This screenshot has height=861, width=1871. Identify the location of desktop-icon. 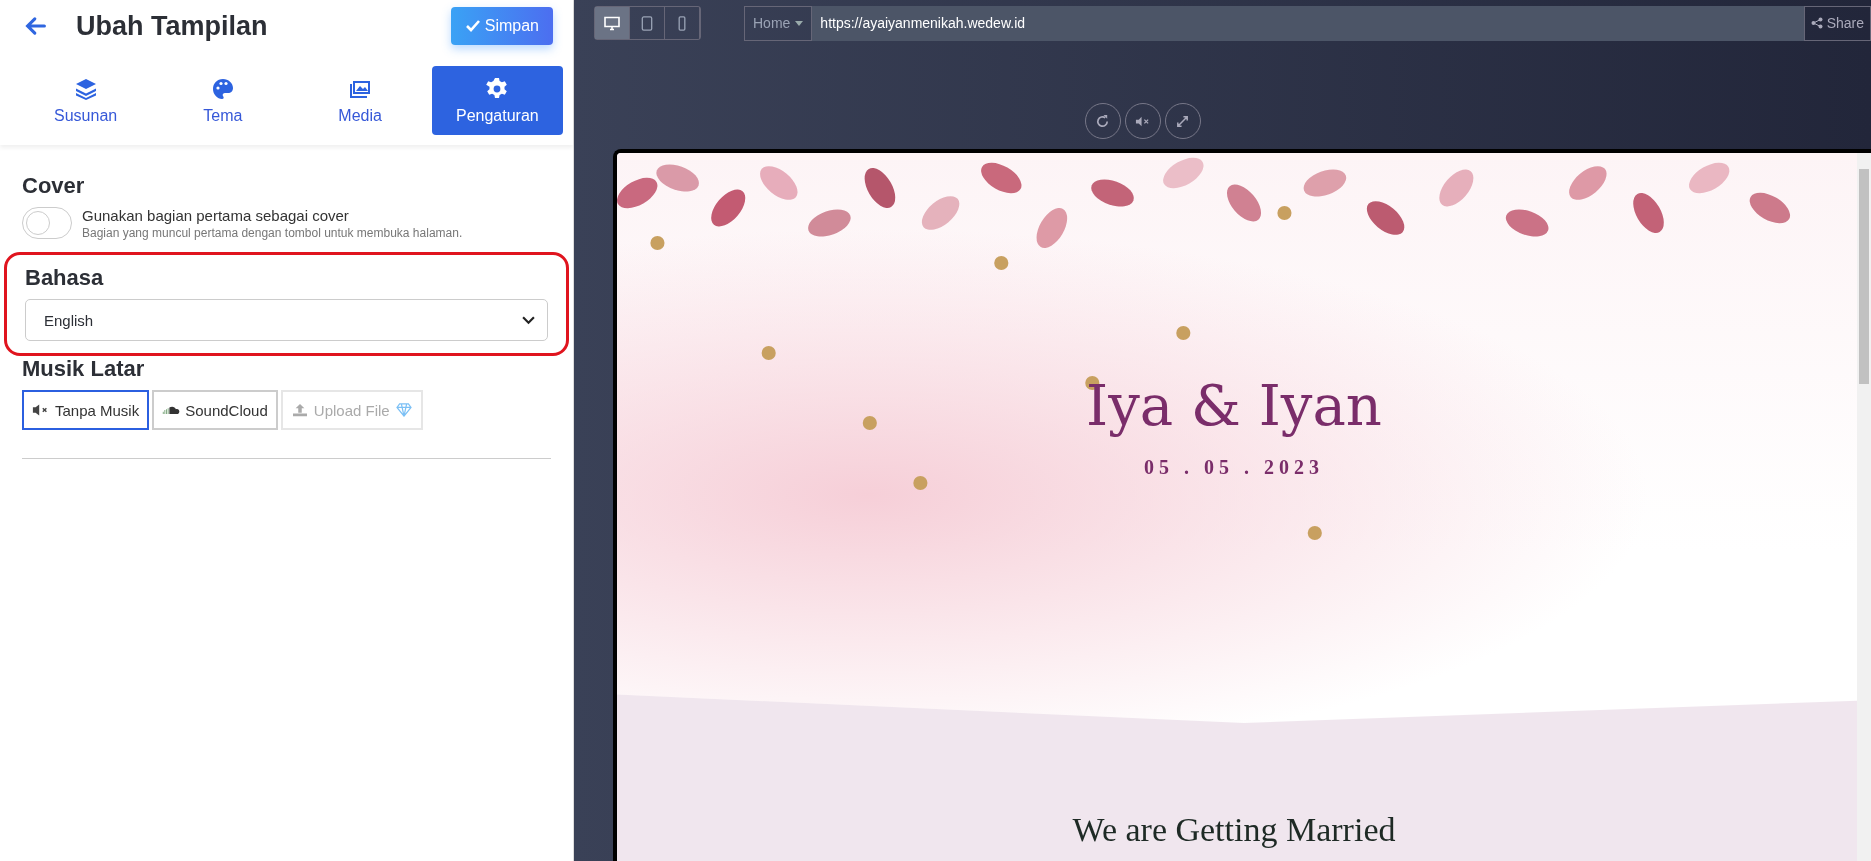
(612, 23).